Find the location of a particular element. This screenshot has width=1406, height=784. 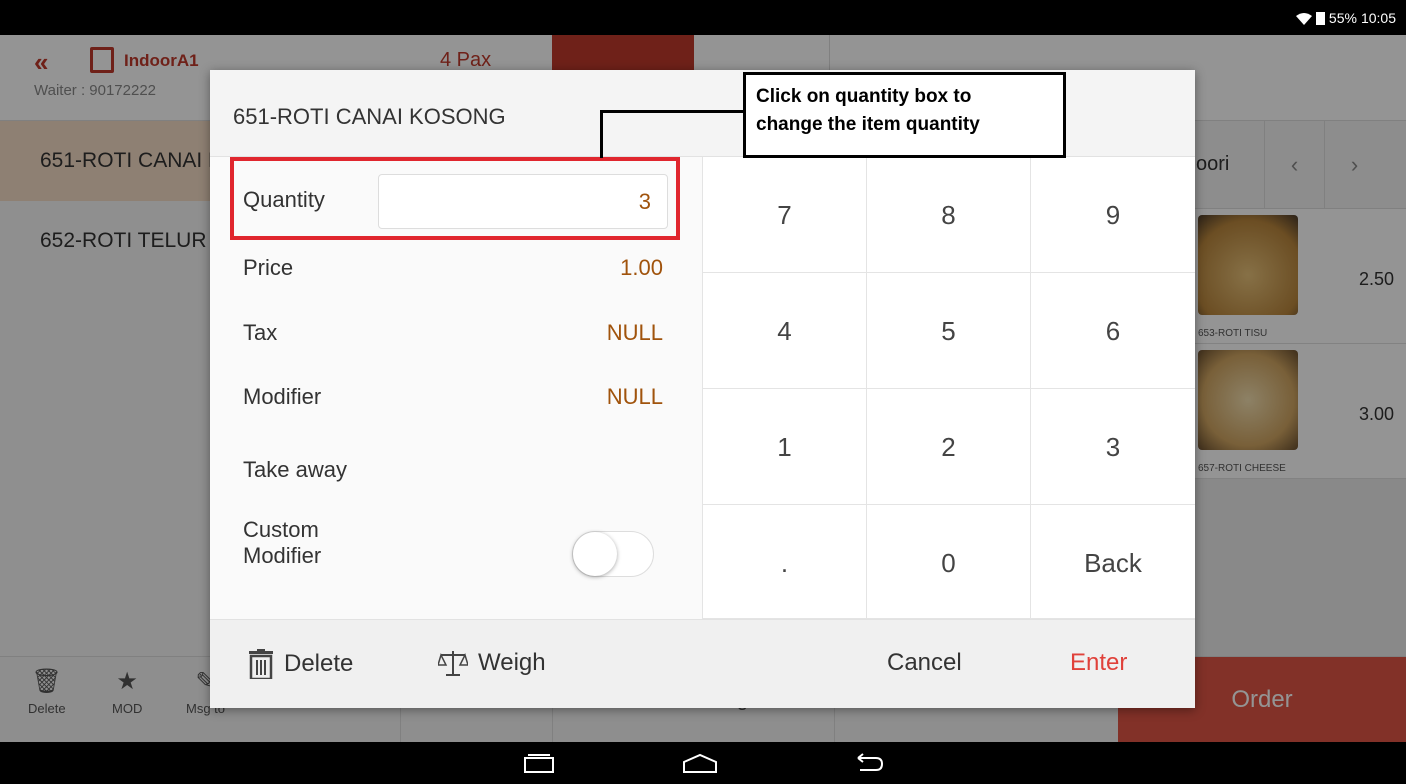

key-6: 6 is located at coordinates (1112, 331).